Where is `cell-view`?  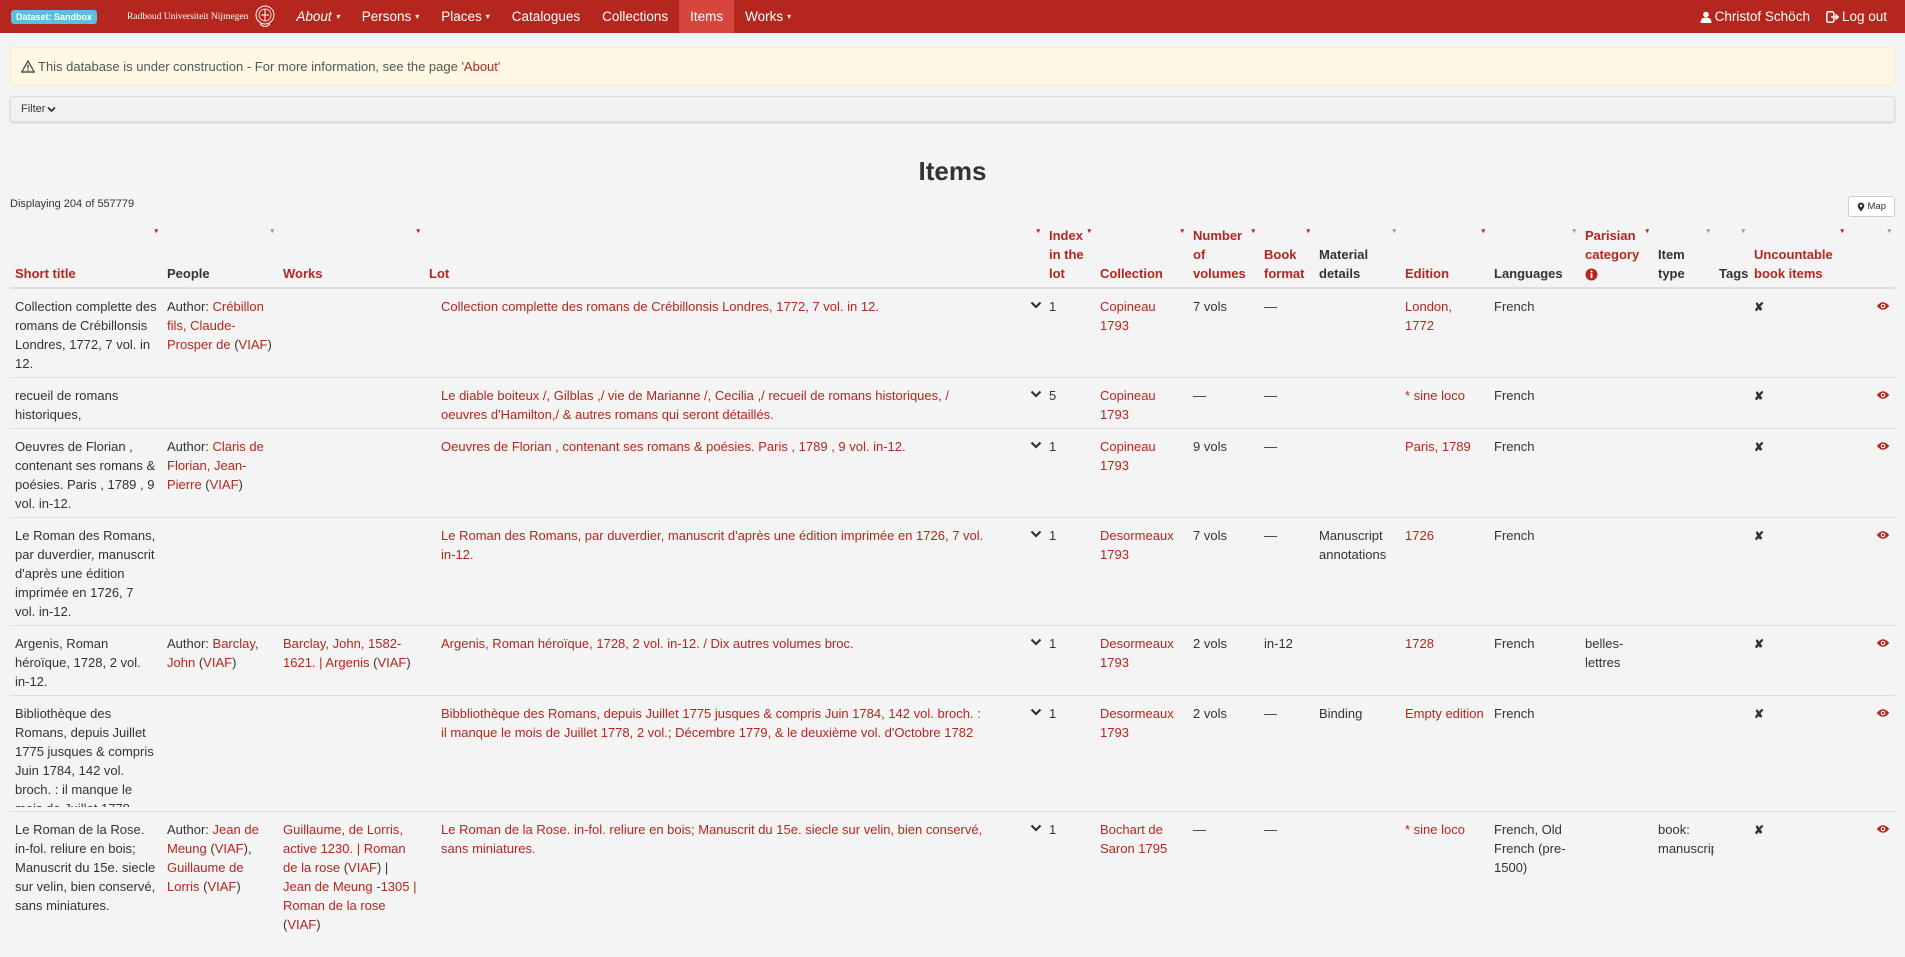 cell-view is located at coordinates (1871, 753).